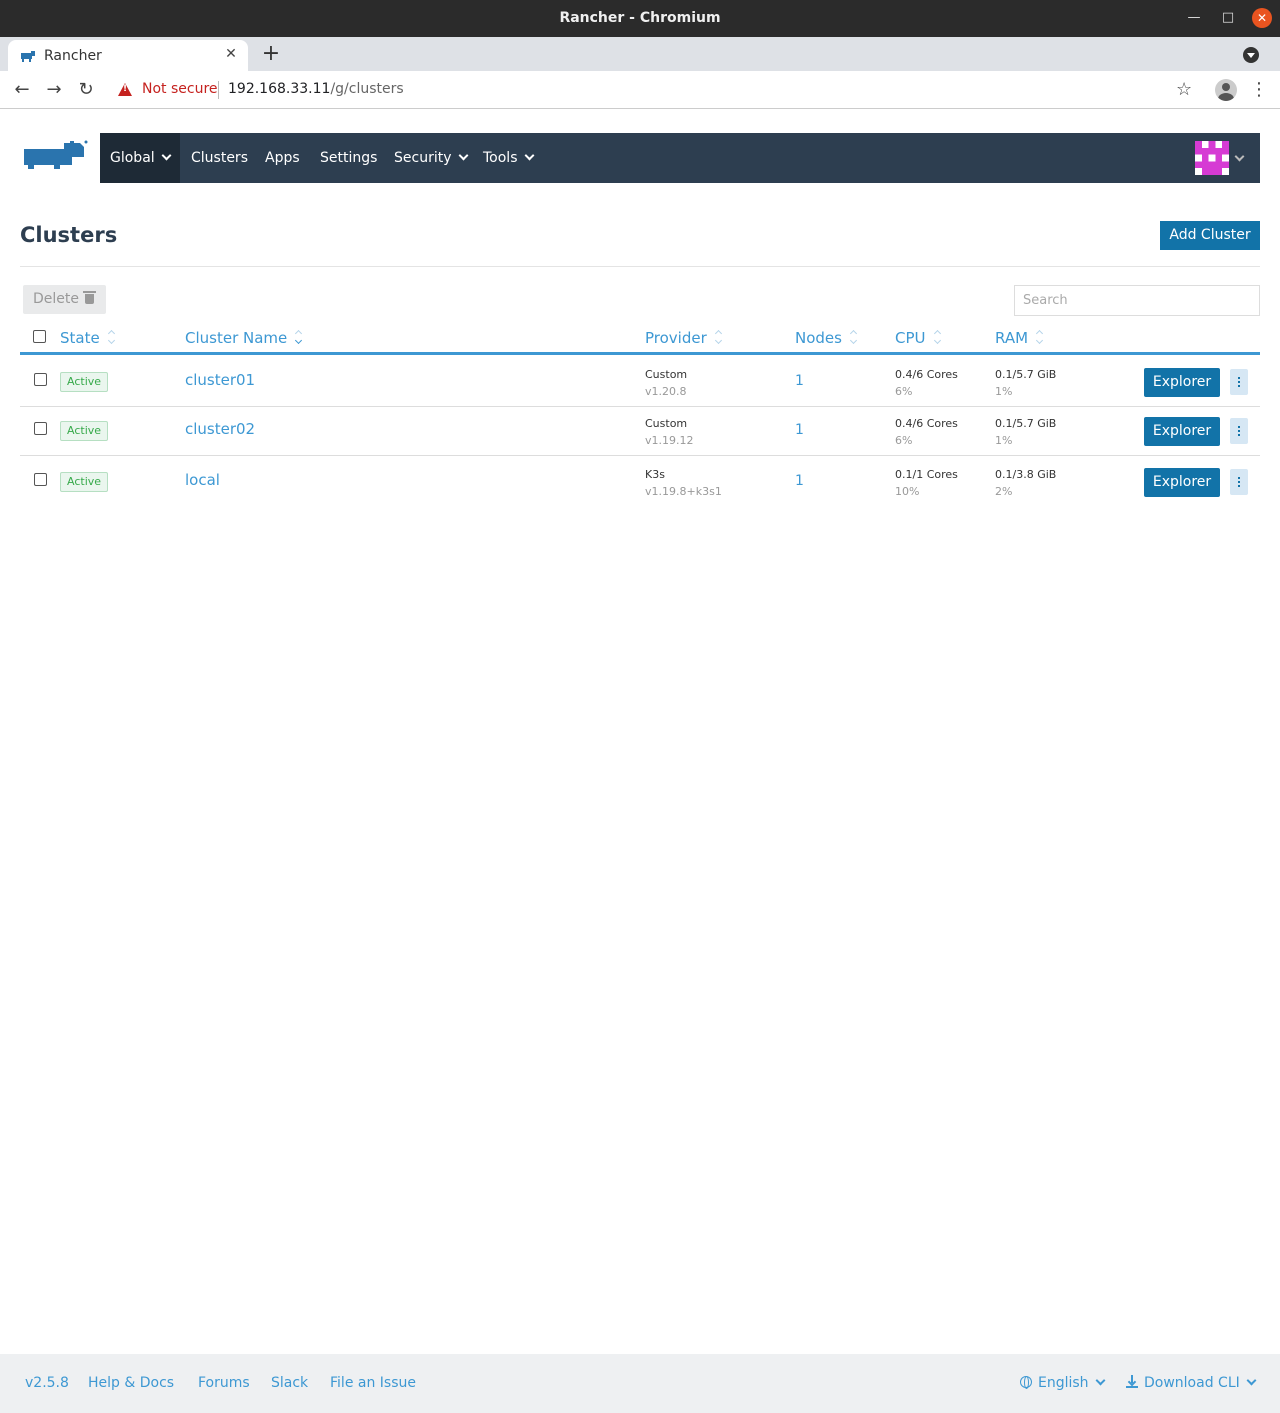  I want to click on column-cpu: CPU, so click(918, 338).